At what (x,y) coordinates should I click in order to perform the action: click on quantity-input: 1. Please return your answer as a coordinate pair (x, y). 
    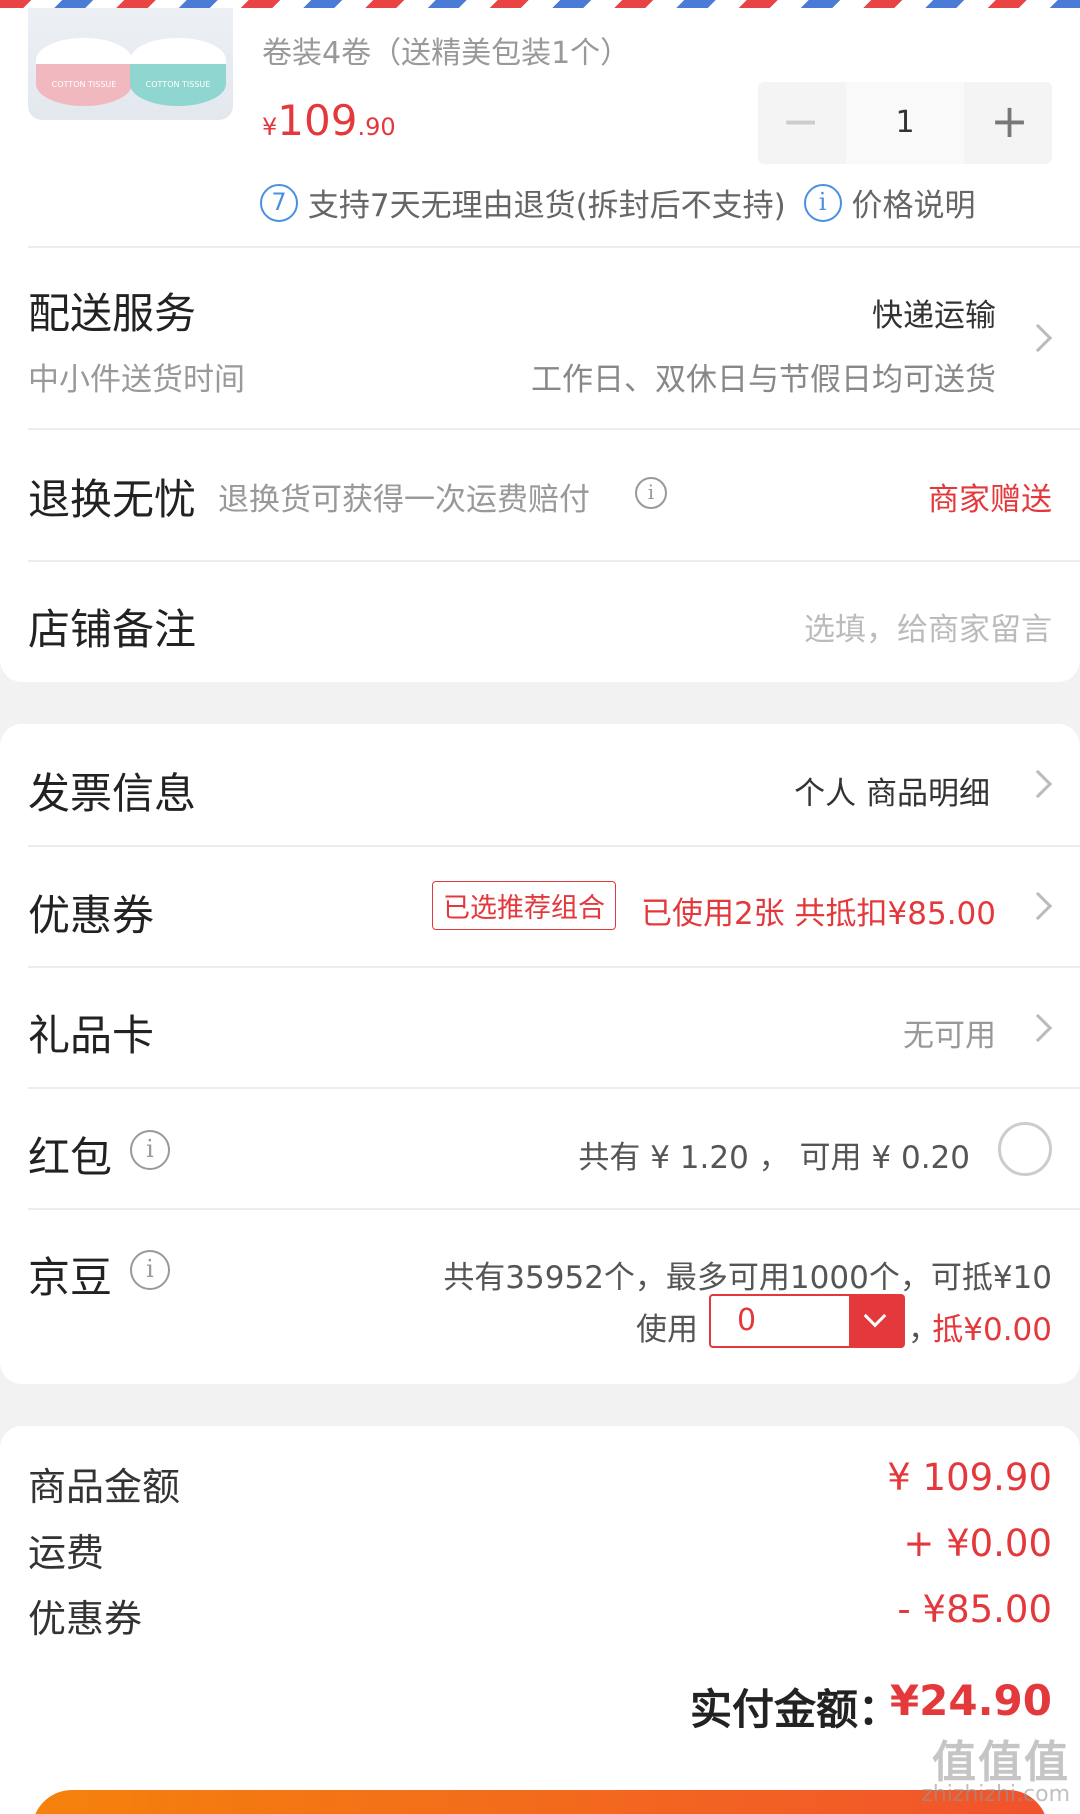
    Looking at the image, I should click on (905, 123).